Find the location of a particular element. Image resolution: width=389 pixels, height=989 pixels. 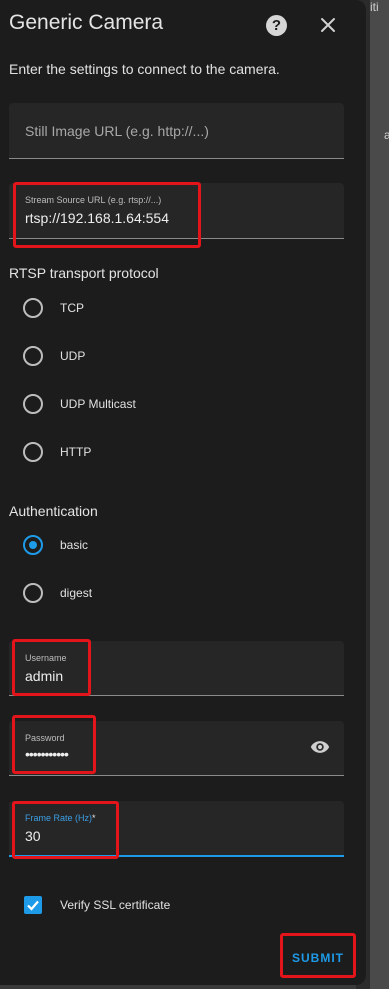

radio-digest-circle is located at coordinates (33, 593).